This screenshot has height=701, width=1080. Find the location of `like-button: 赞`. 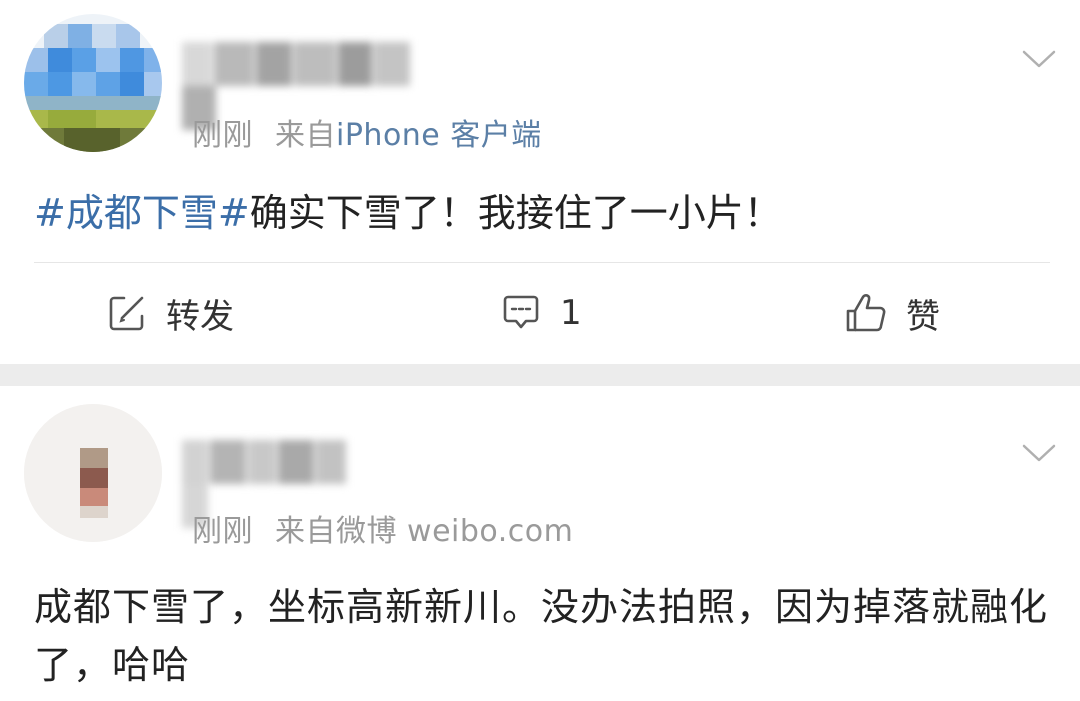

like-button: 赞 is located at coordinates (892, 313).